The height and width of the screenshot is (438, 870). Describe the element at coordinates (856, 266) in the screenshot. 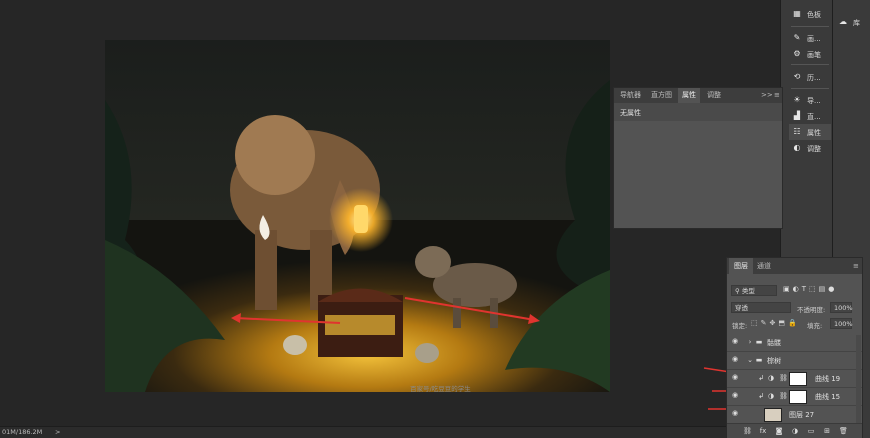

I see `layers-menu-icon: ≡` at that location.